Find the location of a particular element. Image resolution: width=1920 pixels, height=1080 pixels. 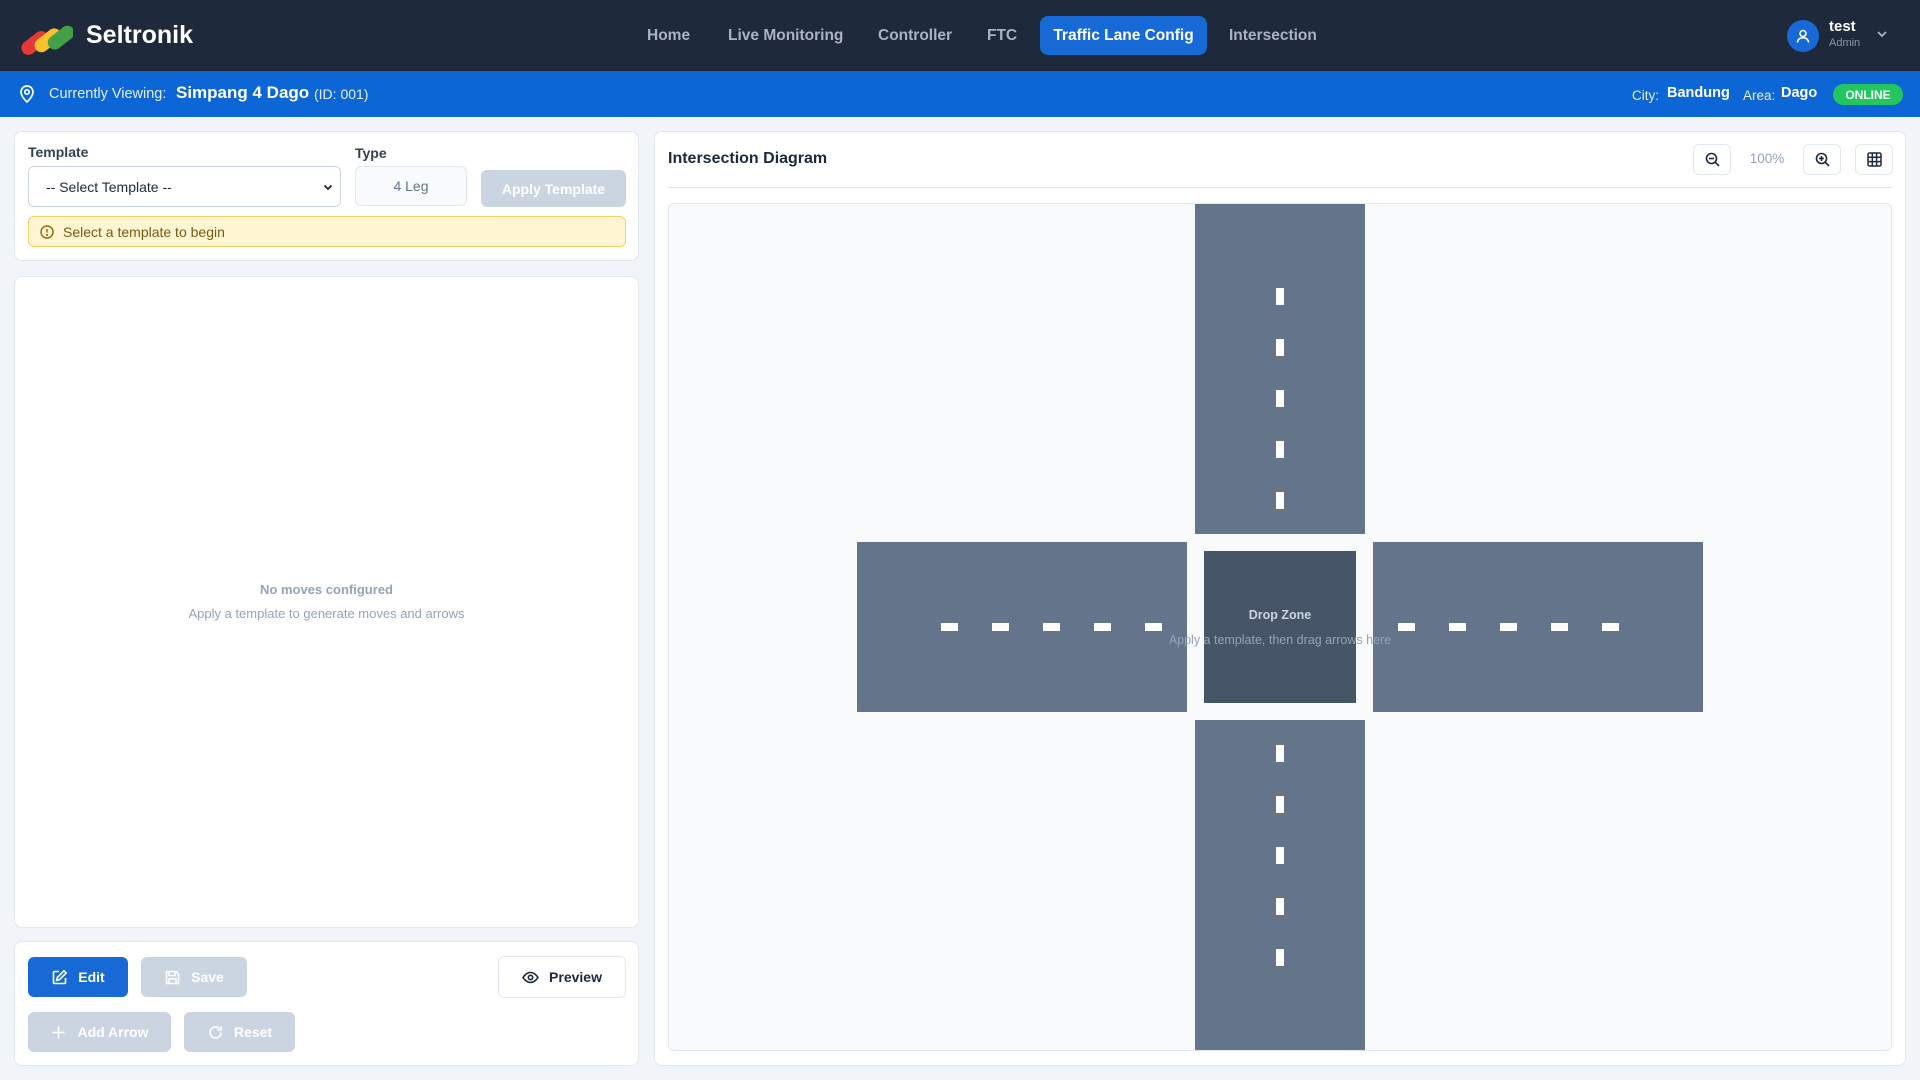

diagram-title: Intersection Diagram is located at coordinates (748, 158).